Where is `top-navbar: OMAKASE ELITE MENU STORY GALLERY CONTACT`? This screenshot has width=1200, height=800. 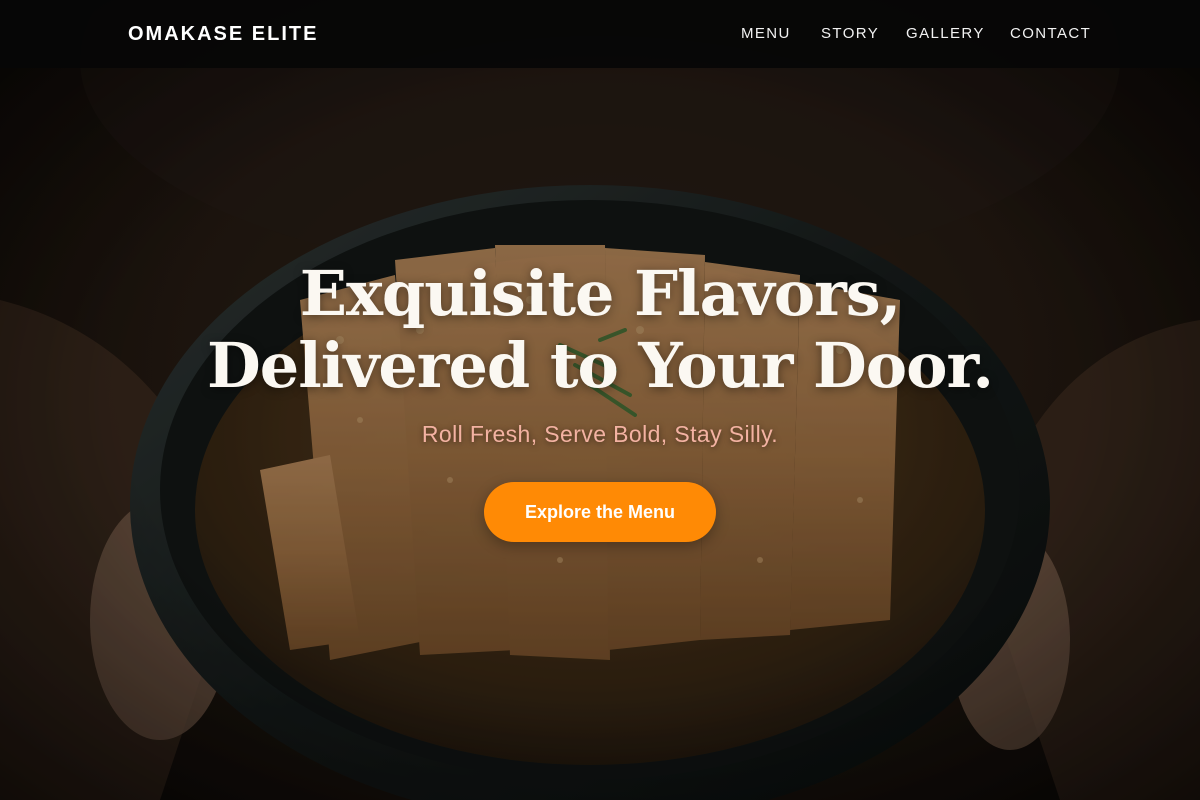 top-navbar: OMAKASE ELITE MENU STORY GALLERY CONTACT is located at coordinates (600, 34).